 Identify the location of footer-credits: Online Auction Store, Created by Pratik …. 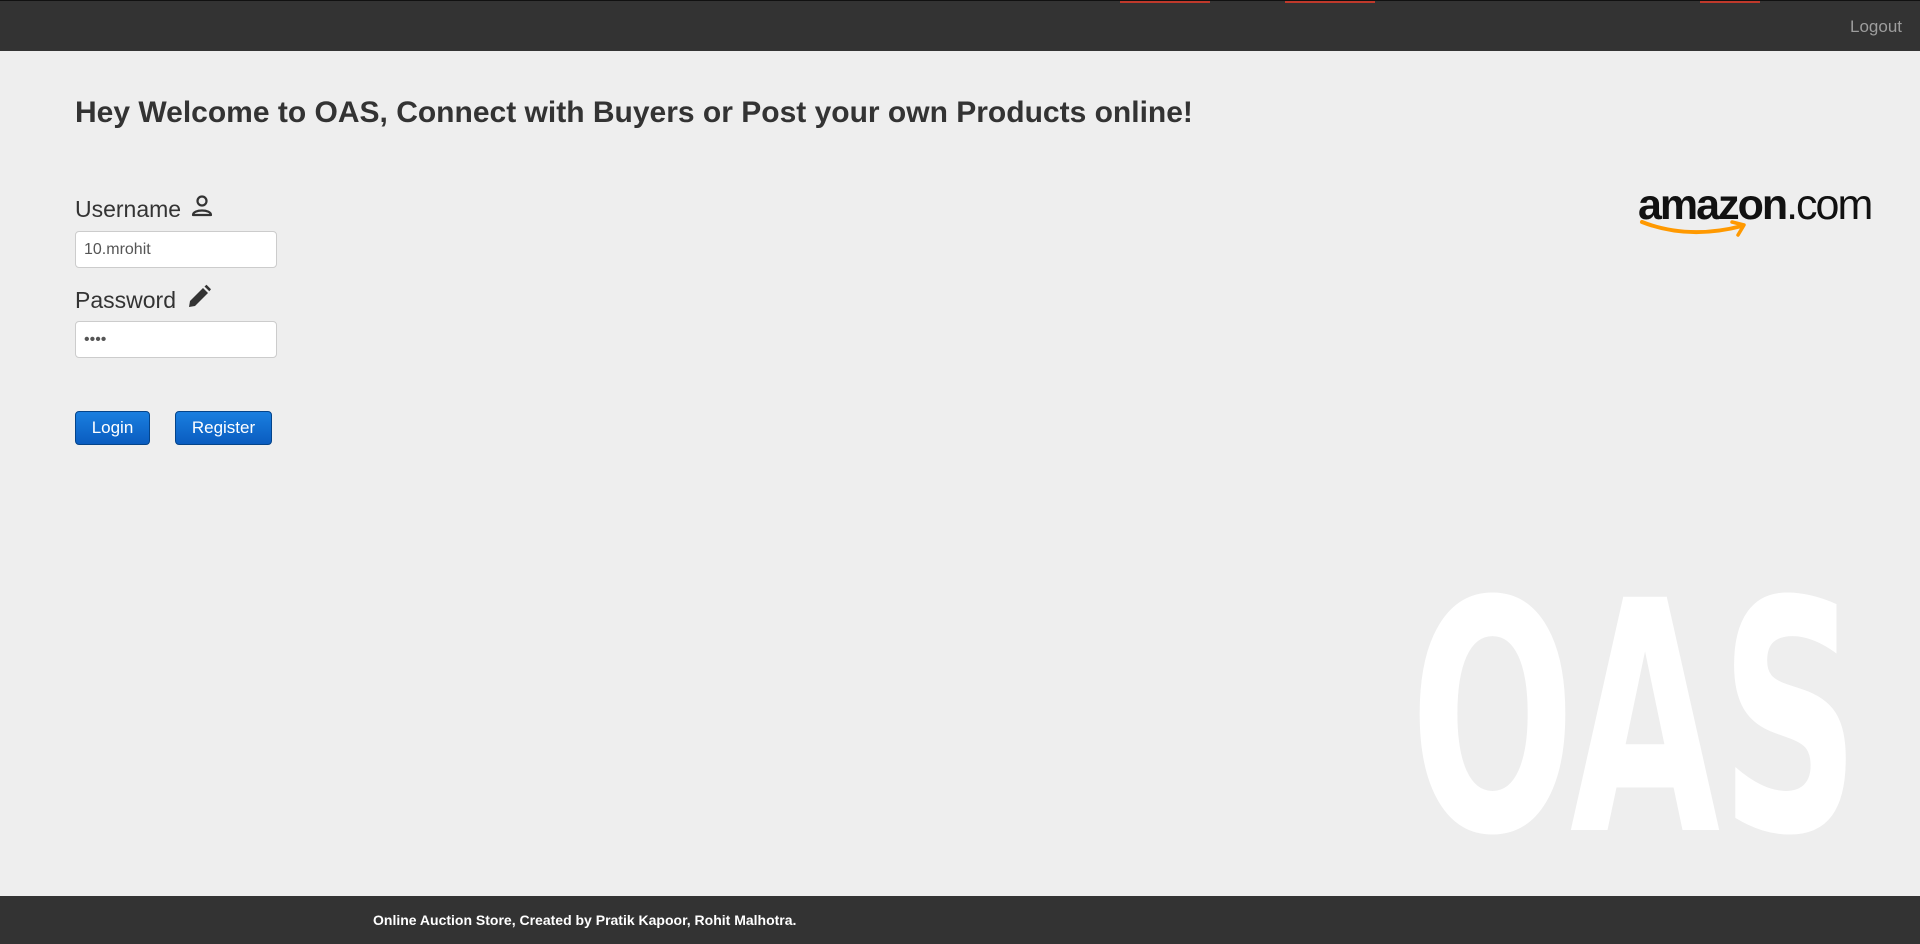
(585, 920).